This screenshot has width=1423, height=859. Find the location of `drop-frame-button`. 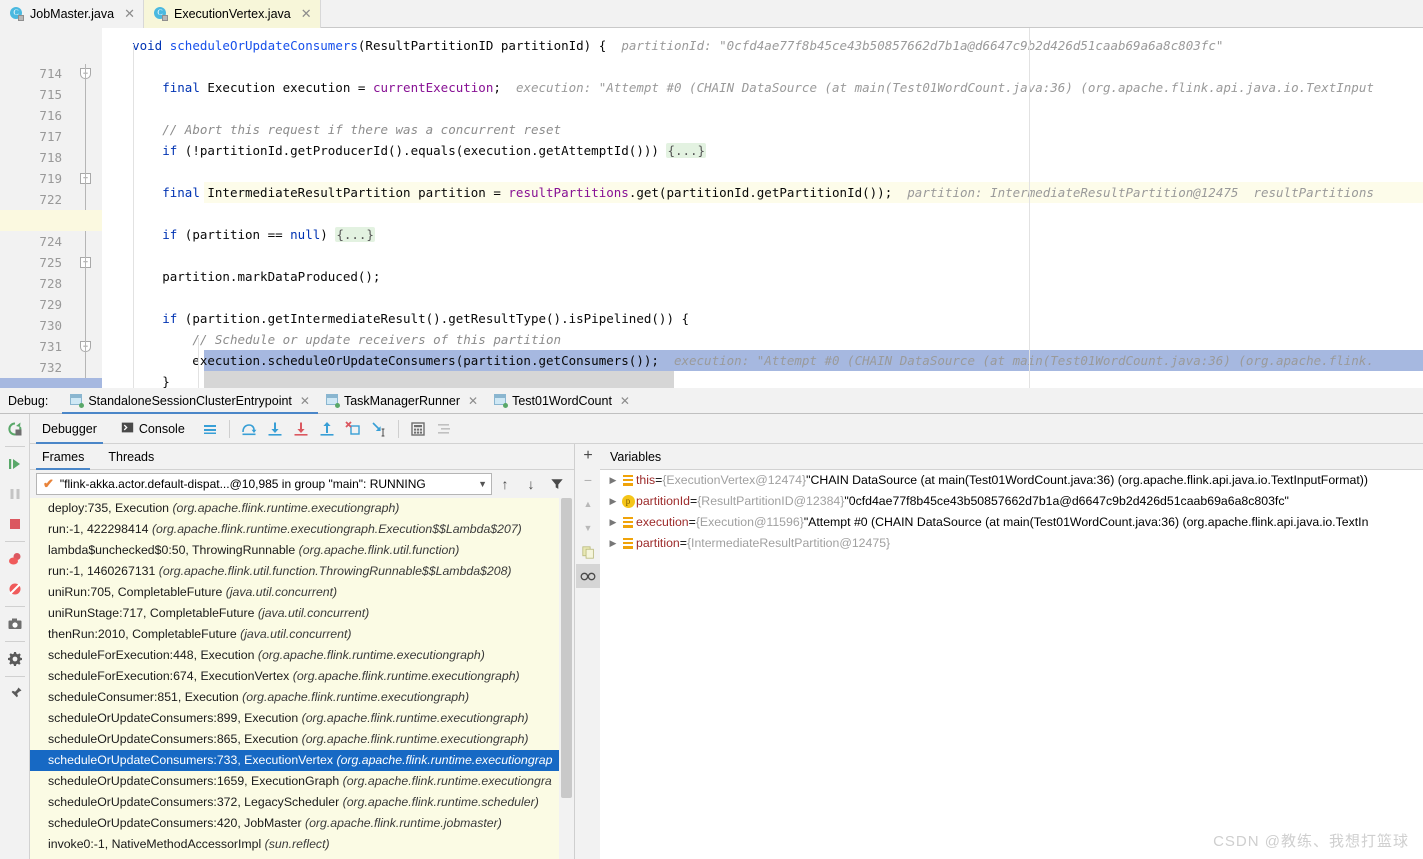

drop-frame-button is located at coordinates (353, 429).